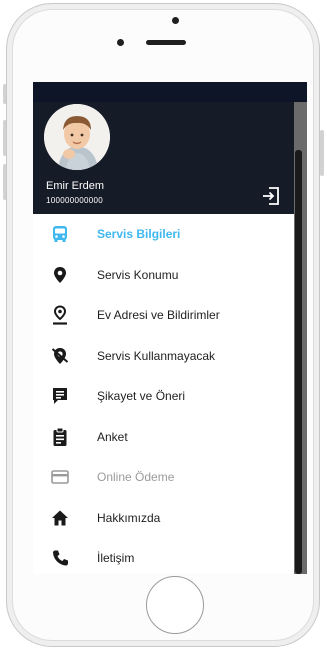 This screenshot has height=655, width=327. Describe the element at coordinates (322, 153) in the screenshot. I see `power-button` at that location.